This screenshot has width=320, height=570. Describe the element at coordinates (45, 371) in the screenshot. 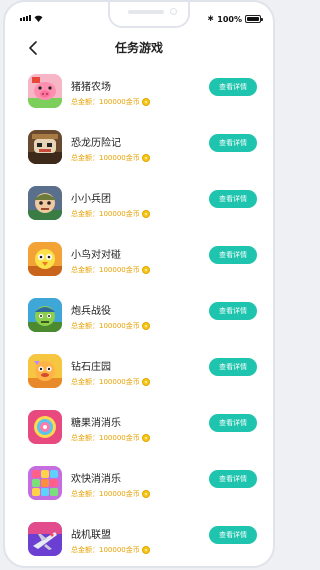

I see `diamond-manor-icon` at that location.